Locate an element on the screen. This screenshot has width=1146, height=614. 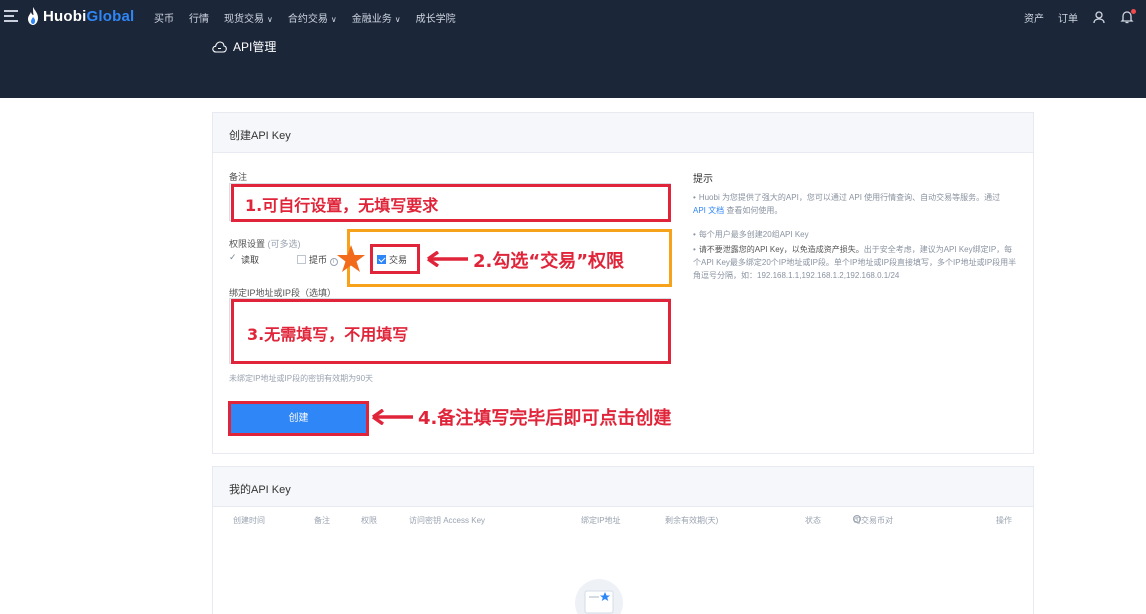
col-status: 状态 is located at coordinates (813, 520).